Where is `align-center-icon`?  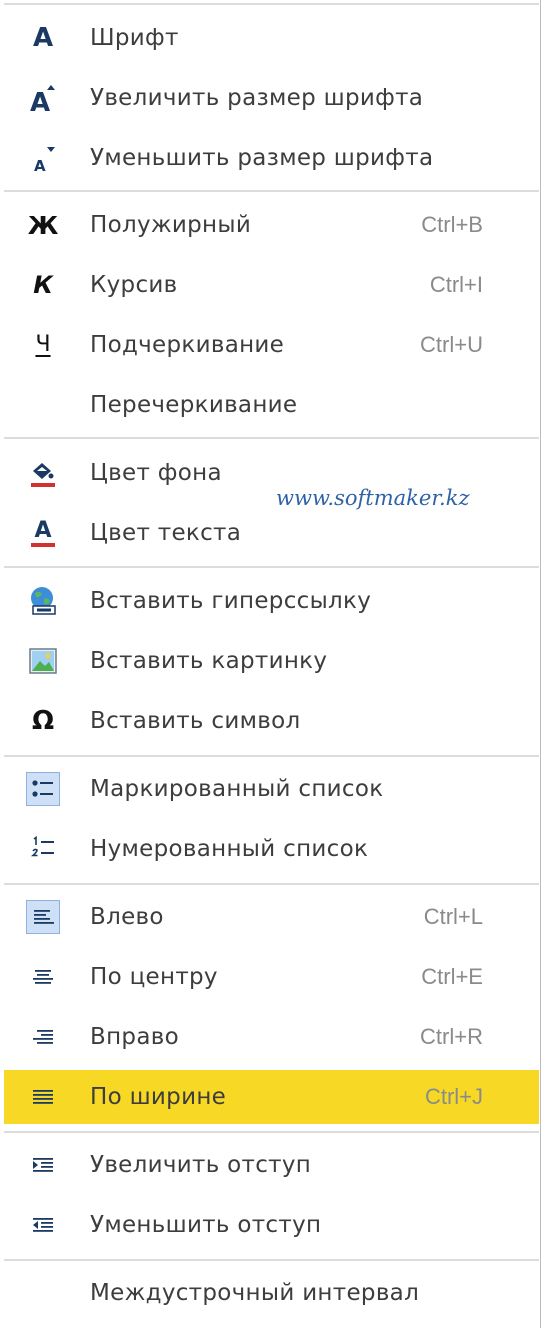 align-center-icon is located at coordinates (43, 977).